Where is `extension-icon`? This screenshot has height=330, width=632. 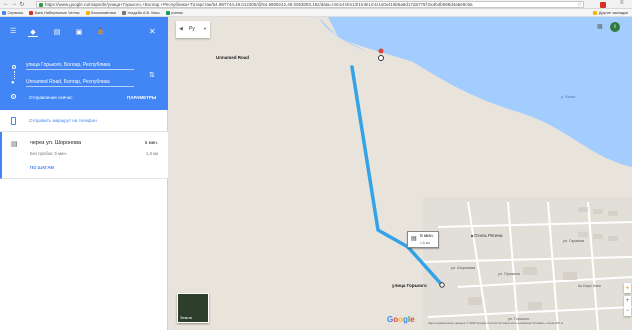 extension-icon is located at coordinates (603, 4).